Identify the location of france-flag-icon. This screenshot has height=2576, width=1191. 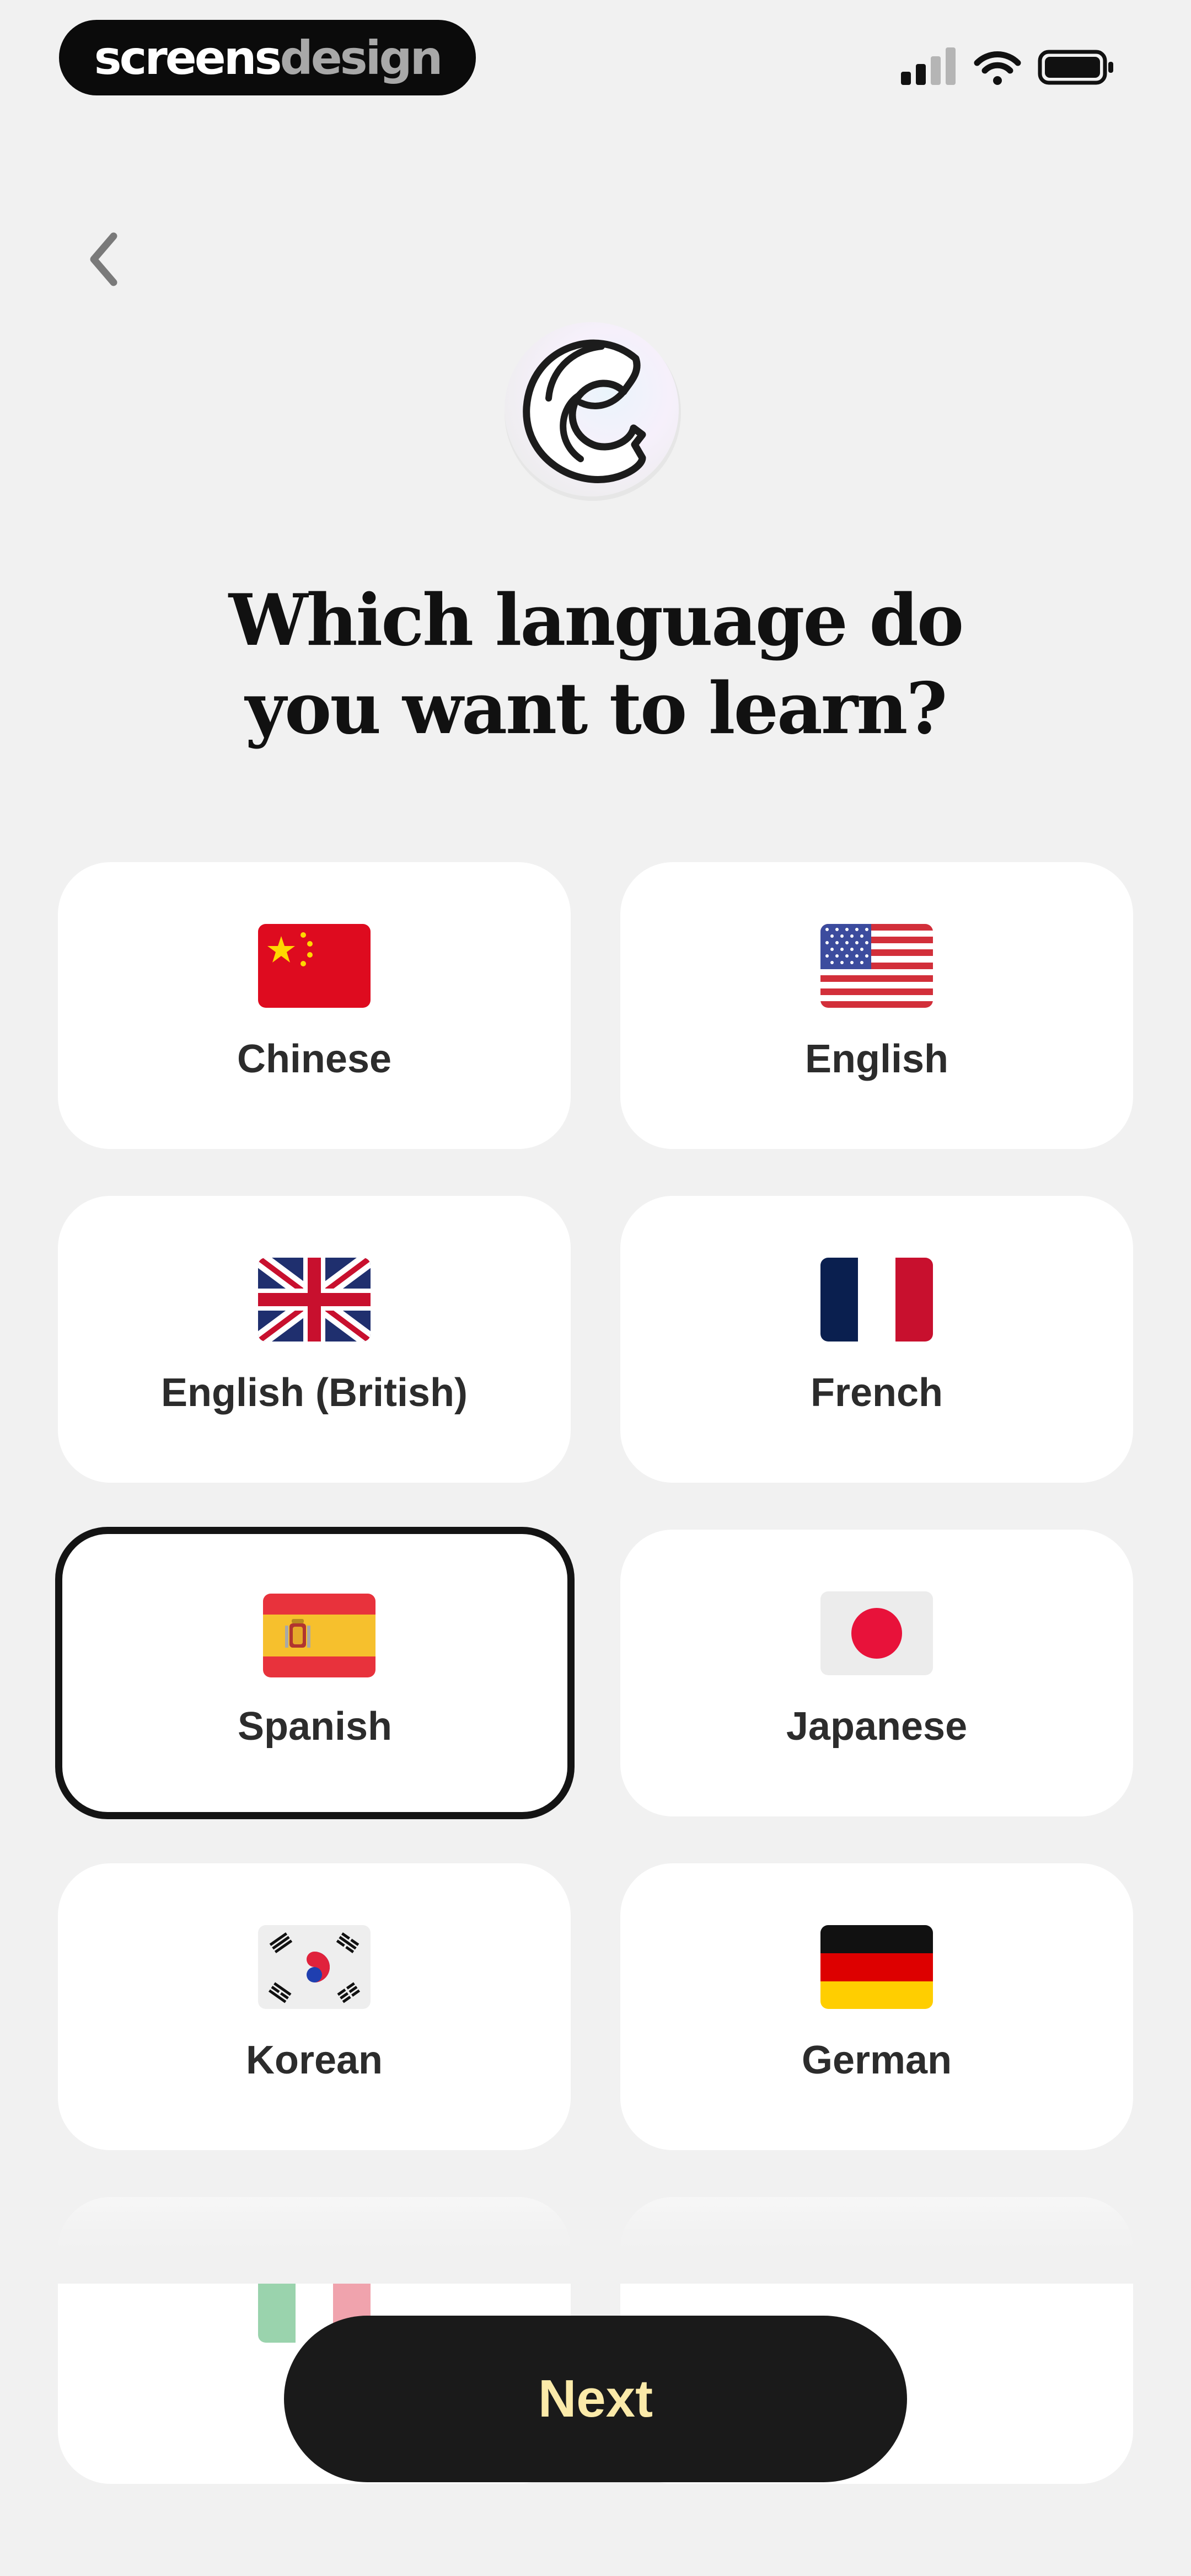
(876, 1300).